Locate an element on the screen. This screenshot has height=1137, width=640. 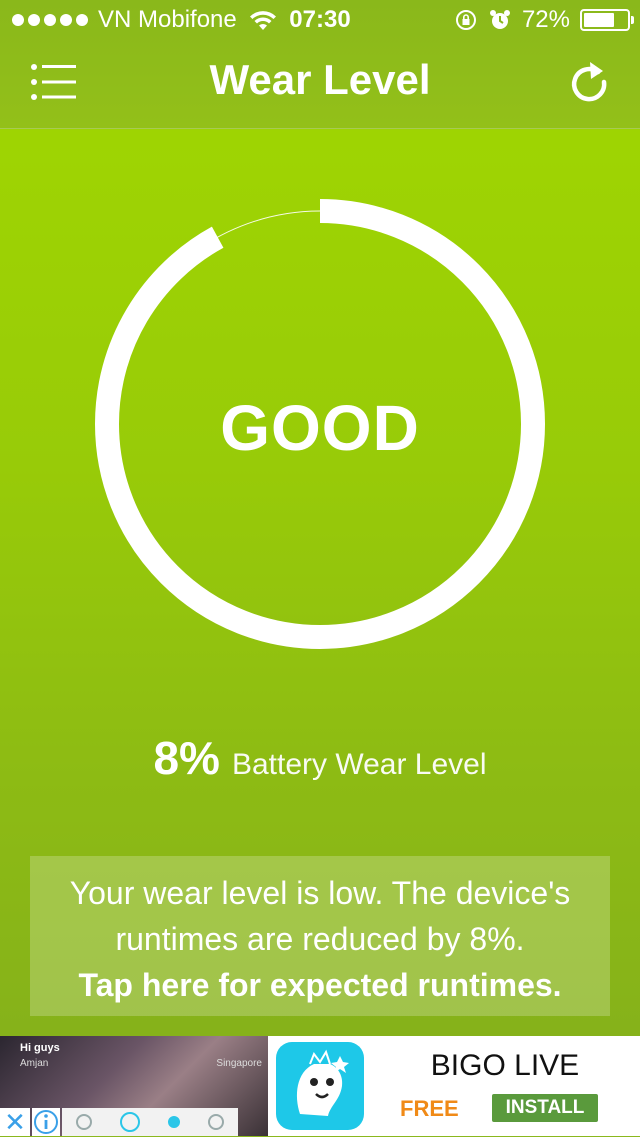
ad-media-user: Amjan is located at coordinates (34, 1063).